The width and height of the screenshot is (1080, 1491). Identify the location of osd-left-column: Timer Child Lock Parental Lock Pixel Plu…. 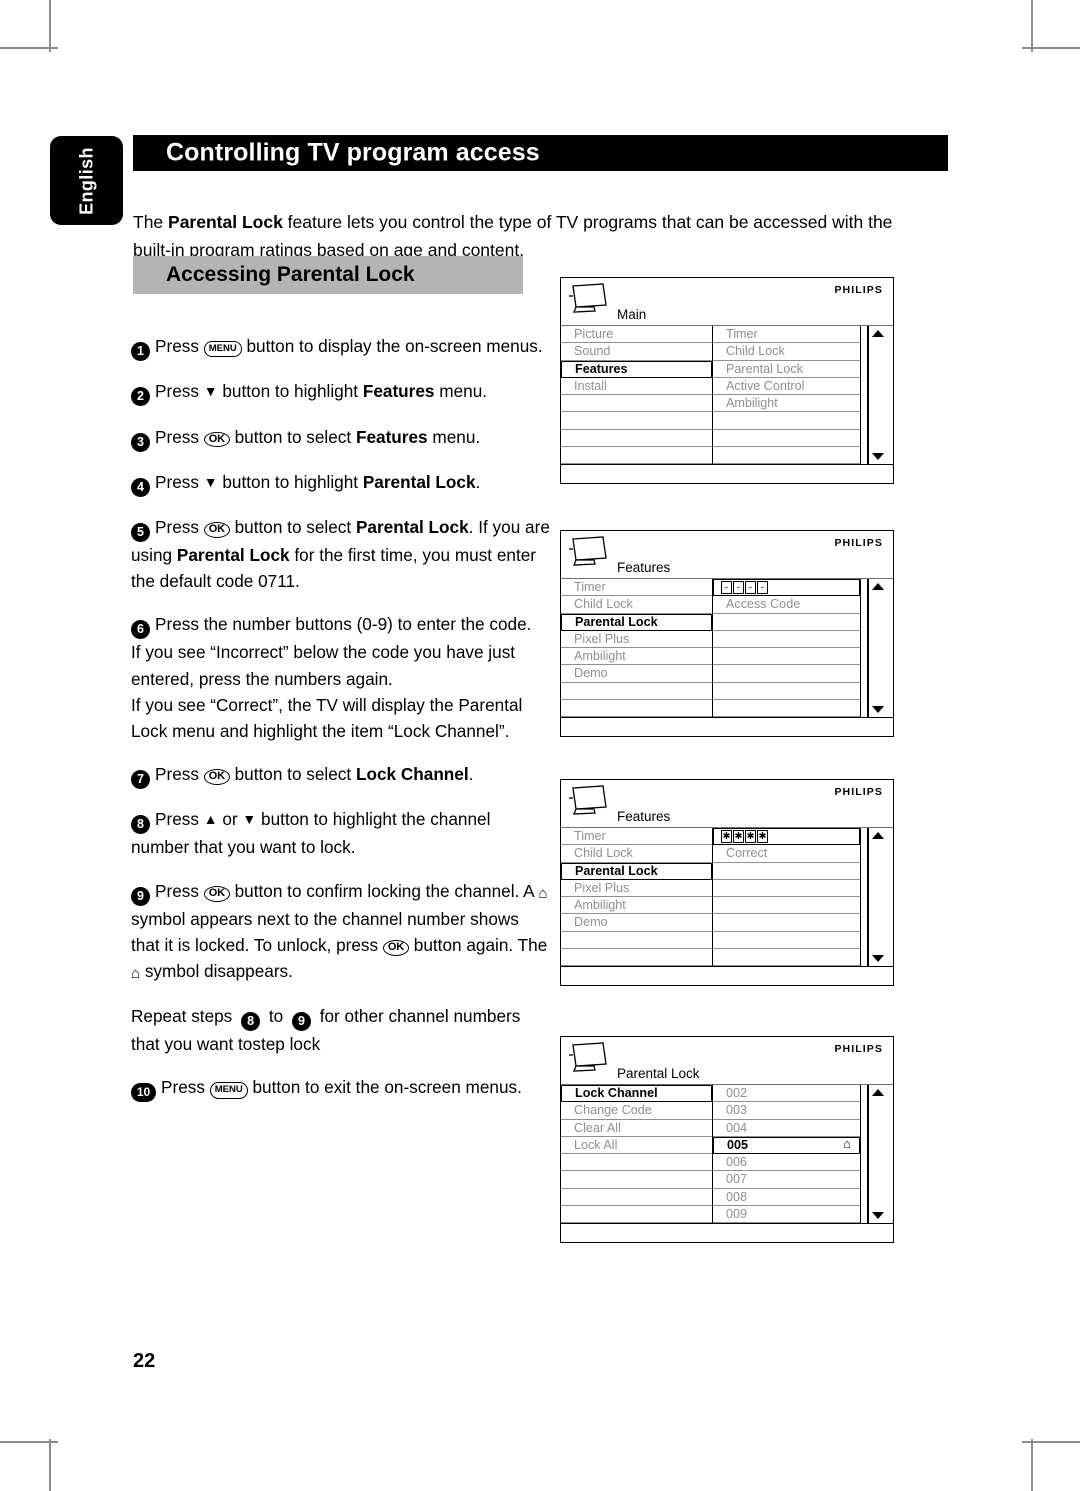
(637, 897).